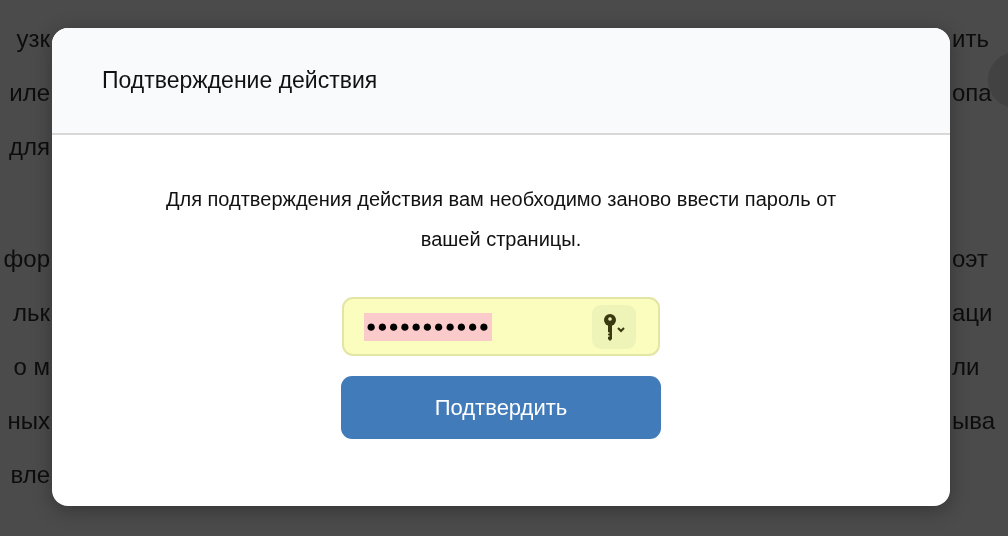 This screenshot has width=1008, height=536. I want to click on background-text: аци, so click(972, 313).